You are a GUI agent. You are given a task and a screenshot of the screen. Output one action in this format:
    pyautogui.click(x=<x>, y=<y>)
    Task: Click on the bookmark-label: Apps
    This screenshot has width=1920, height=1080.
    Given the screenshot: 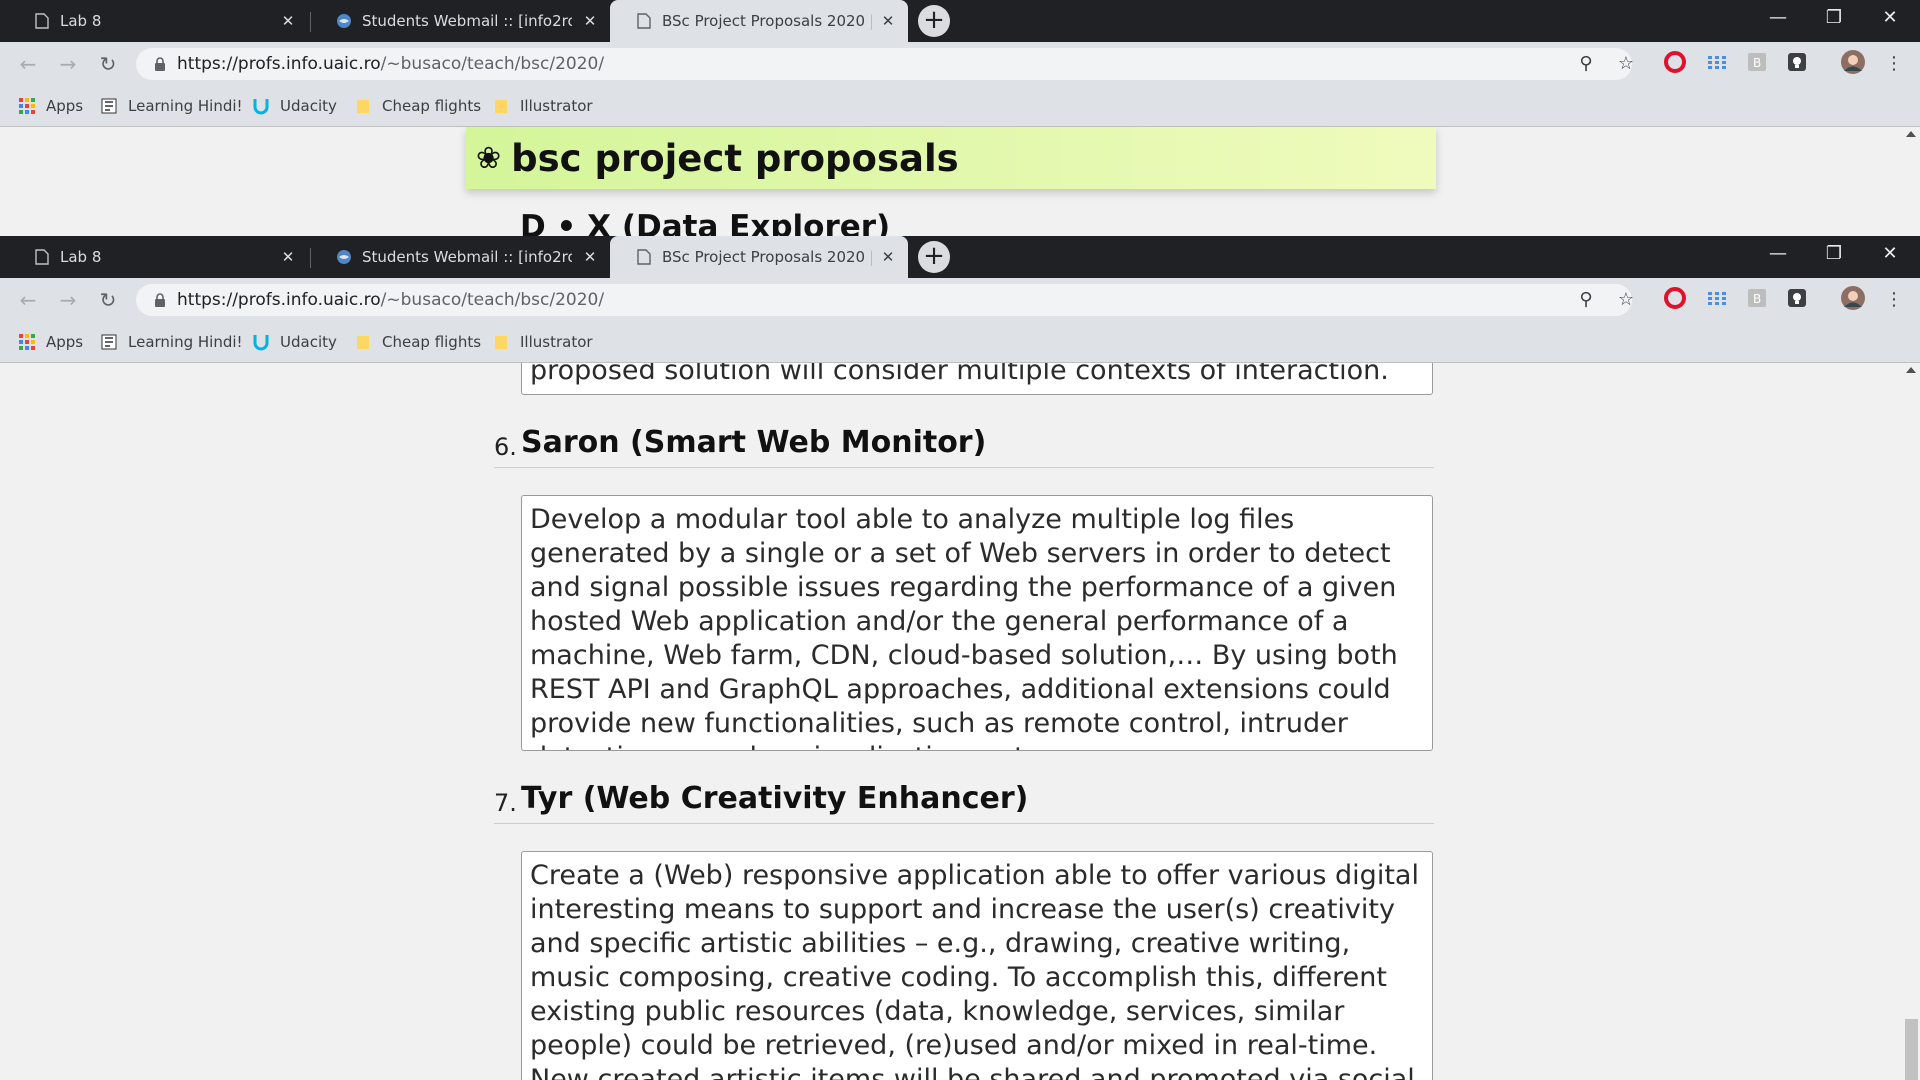 What is the action you would take?
    pyautogui.click(x=65, y=342)
    